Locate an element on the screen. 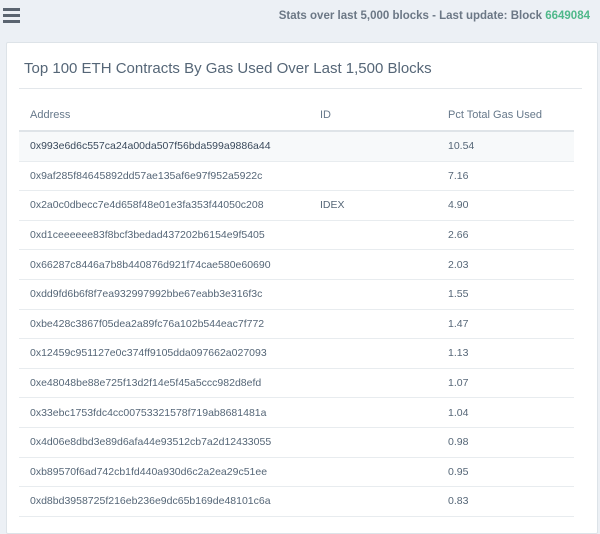 Image resolution: width=600 pixels, height=534 pixels. cell-id: IDEX is located at coordinates (373, 205).